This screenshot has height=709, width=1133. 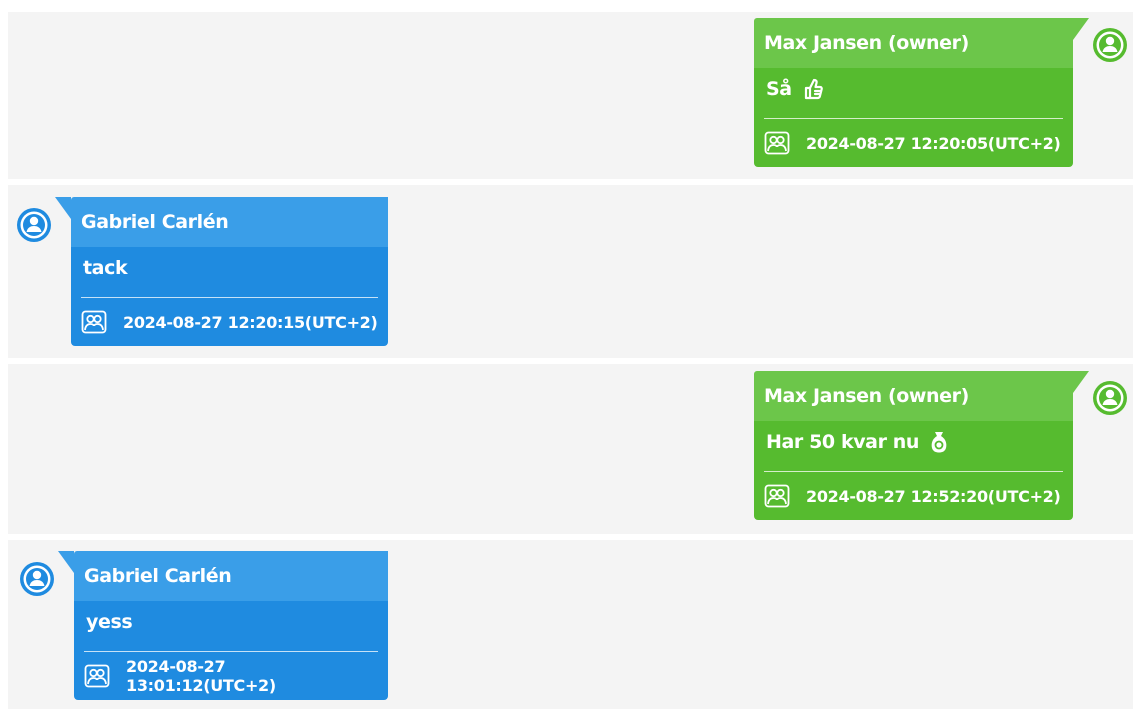 I want to click on message-body: yess 2024-08-27 13:01:12(UTC+2), so click(x=231, y=650).